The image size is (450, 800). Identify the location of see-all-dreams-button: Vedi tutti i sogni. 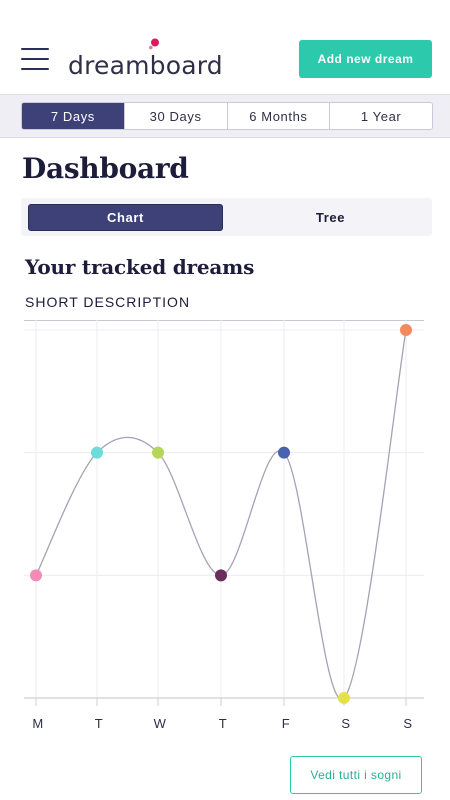
(356, 775).